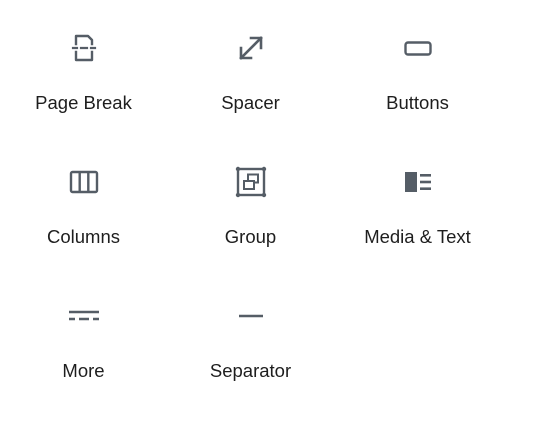  What do you see at coordinates (250, 201) in the screenshot?
I see `block-item-group: Group` at bounding box center [250, 201].